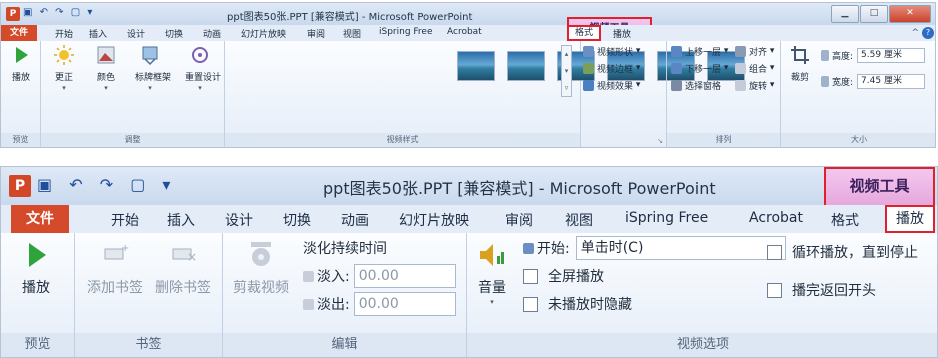  I want to click on bring-forward-label: 上移一层, so click(703, 52).